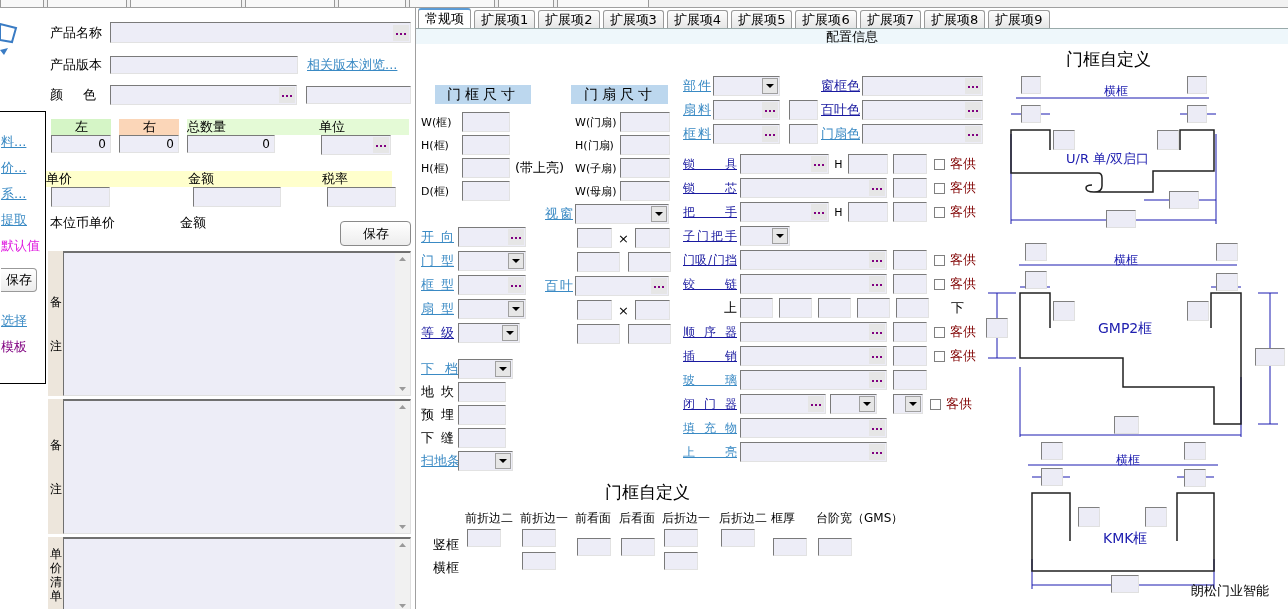 Image resolution: width=1288 pixels, height=609 pixels. I want to click on field-link: 门 型, so click(437, 261).